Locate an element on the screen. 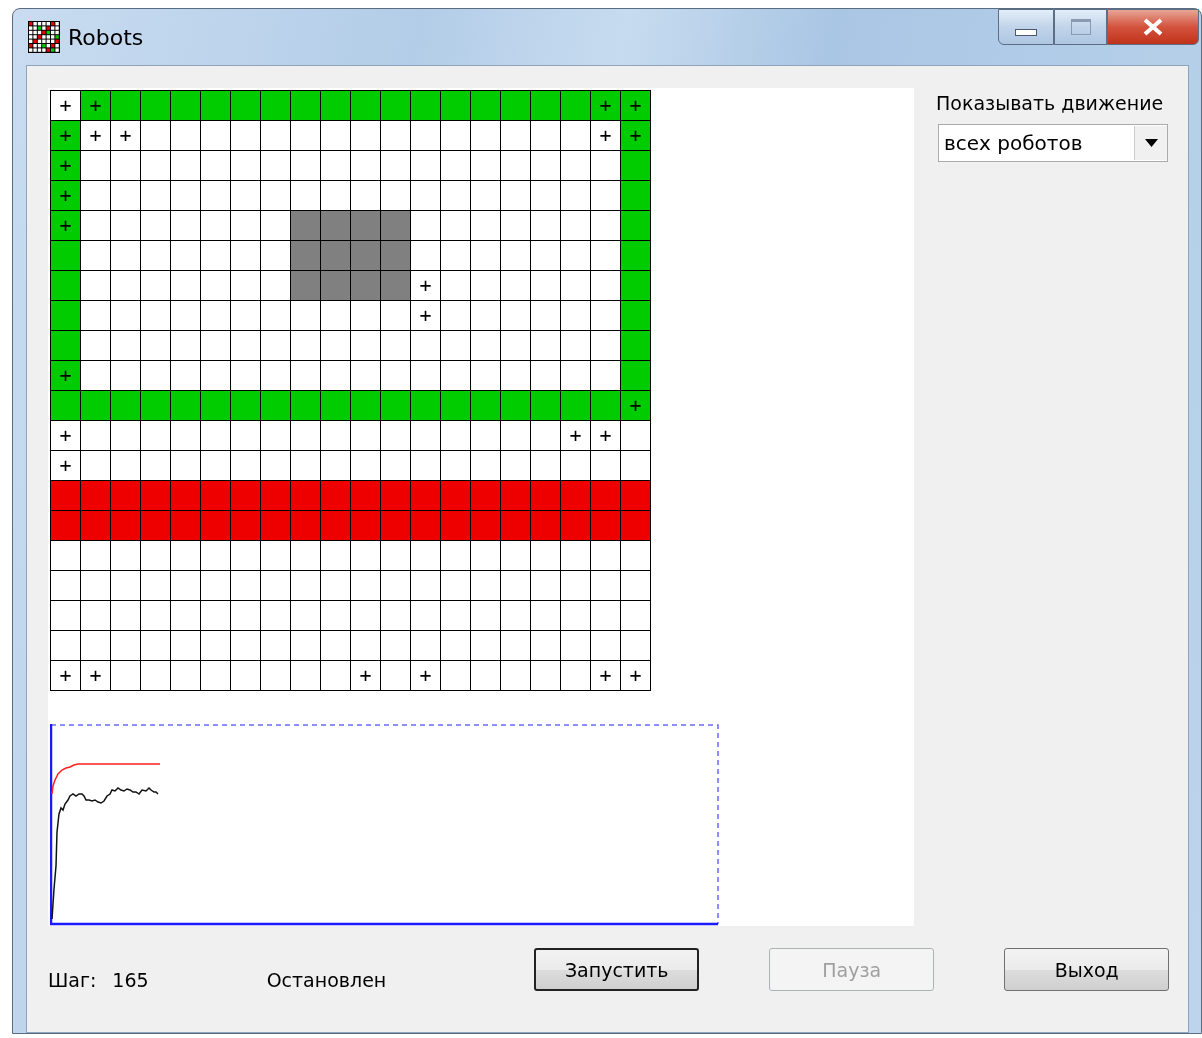 The width and height of the screenshot is (1202, 1038). minimize-button is located at coordinates (1026, 27).